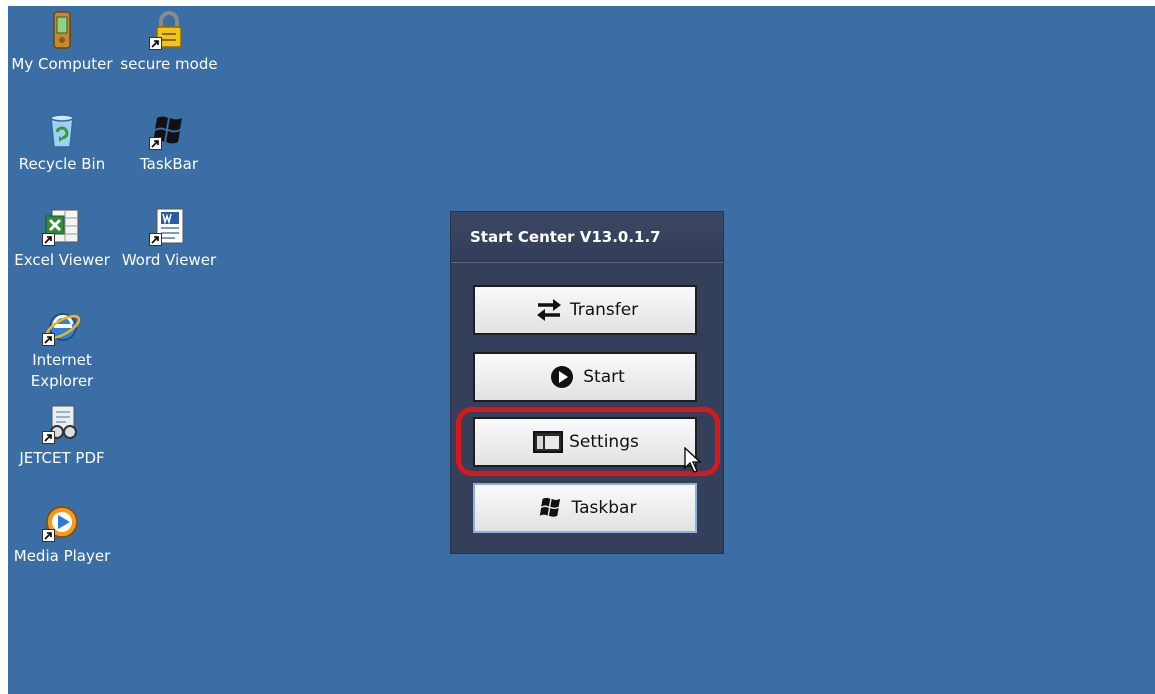 This screenshot has width=1155, height=694. I want to click on desktop-icon-recycle-bin: Recycle Bin, so click(62, 142).